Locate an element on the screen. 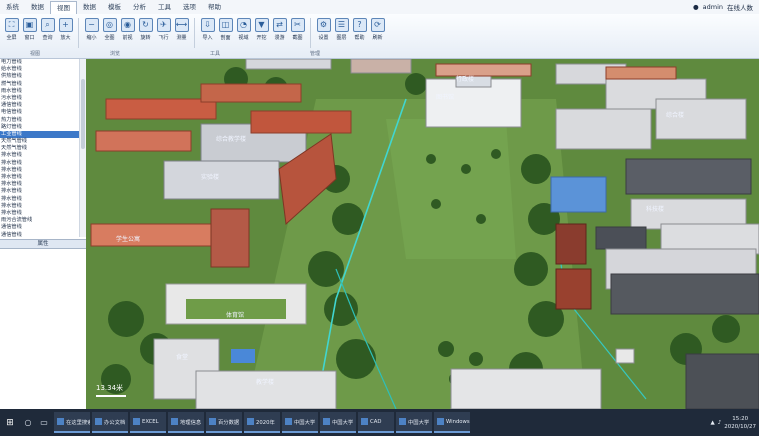 The image size is (759, 436). building-label: 综合楼 is located at coordinates (675, 115).